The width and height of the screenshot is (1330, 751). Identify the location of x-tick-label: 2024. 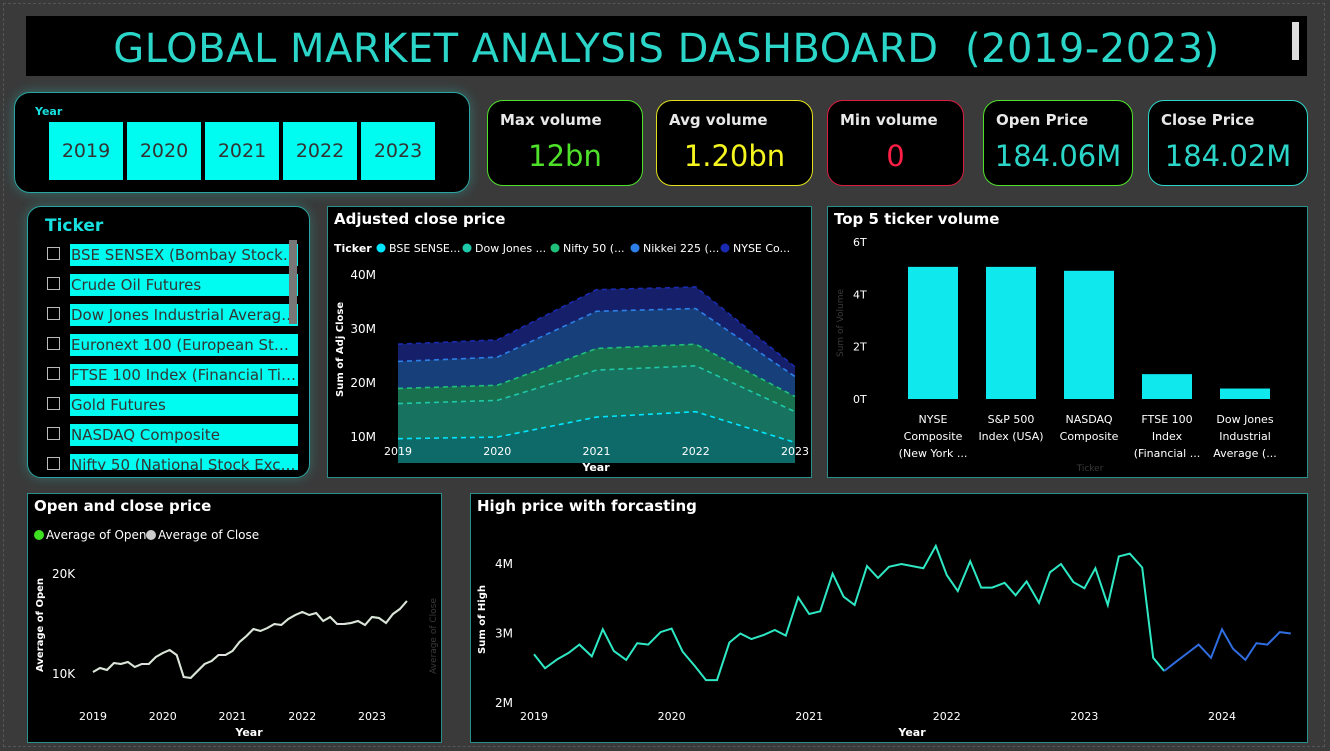
(1222, 716).